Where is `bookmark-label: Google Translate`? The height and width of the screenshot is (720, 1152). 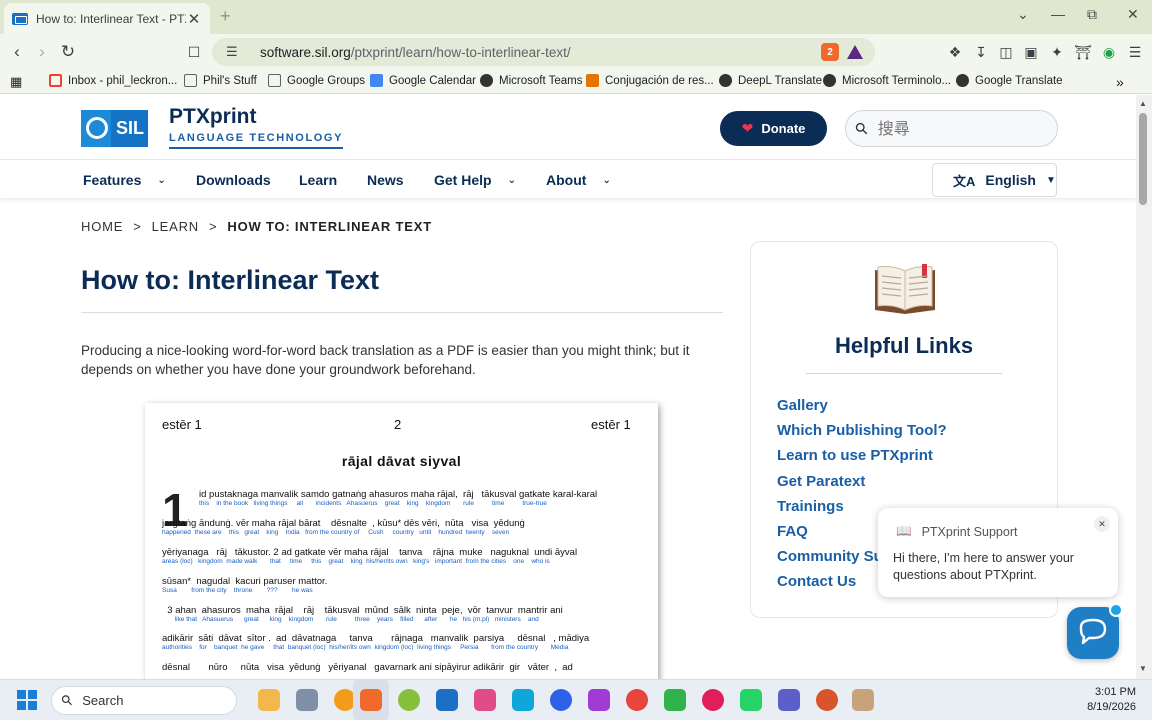 bookmark-label: Google Translate is located at coordinates (1019, 80).